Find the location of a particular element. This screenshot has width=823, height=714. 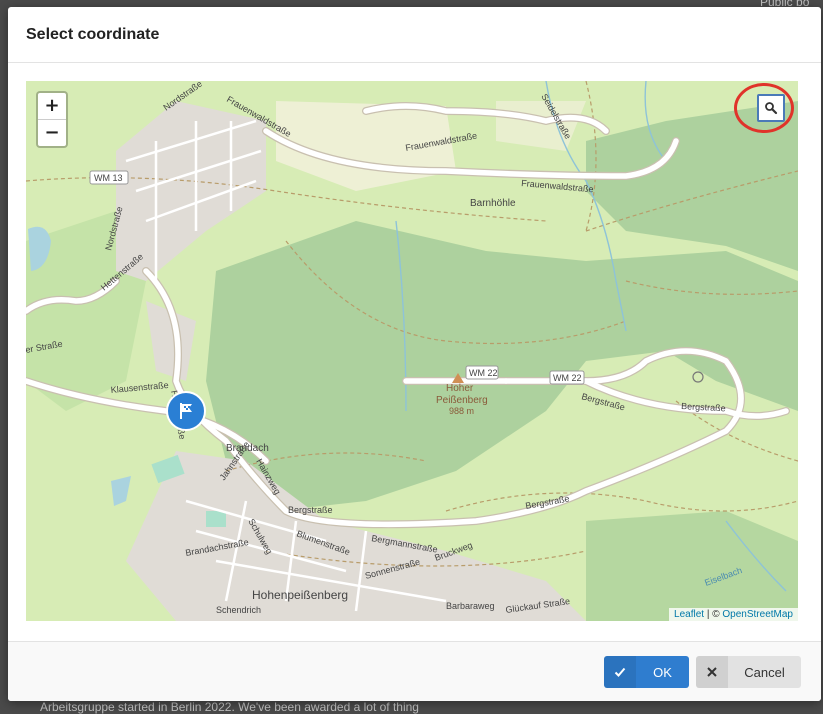

map-label-wm13: WM 13 is located at coordinates (108, 178).